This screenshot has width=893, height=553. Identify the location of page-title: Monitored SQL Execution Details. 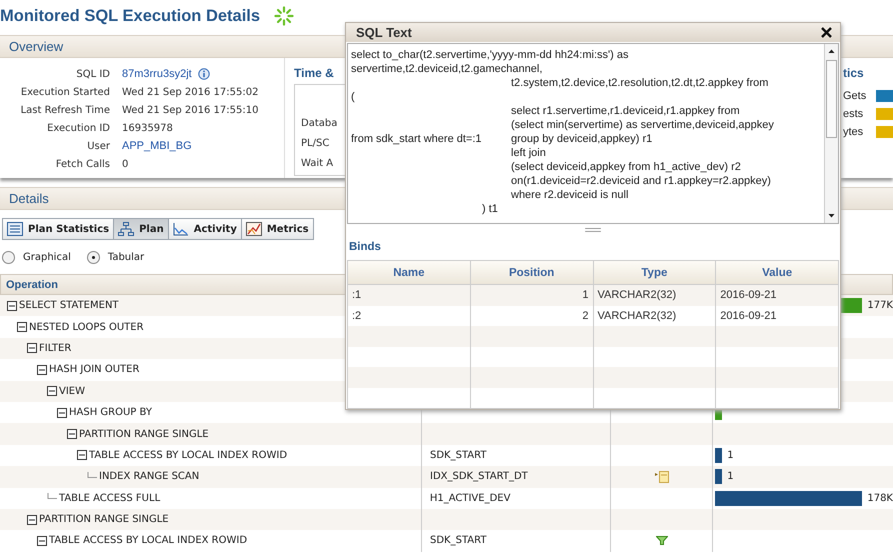
(130, 16).